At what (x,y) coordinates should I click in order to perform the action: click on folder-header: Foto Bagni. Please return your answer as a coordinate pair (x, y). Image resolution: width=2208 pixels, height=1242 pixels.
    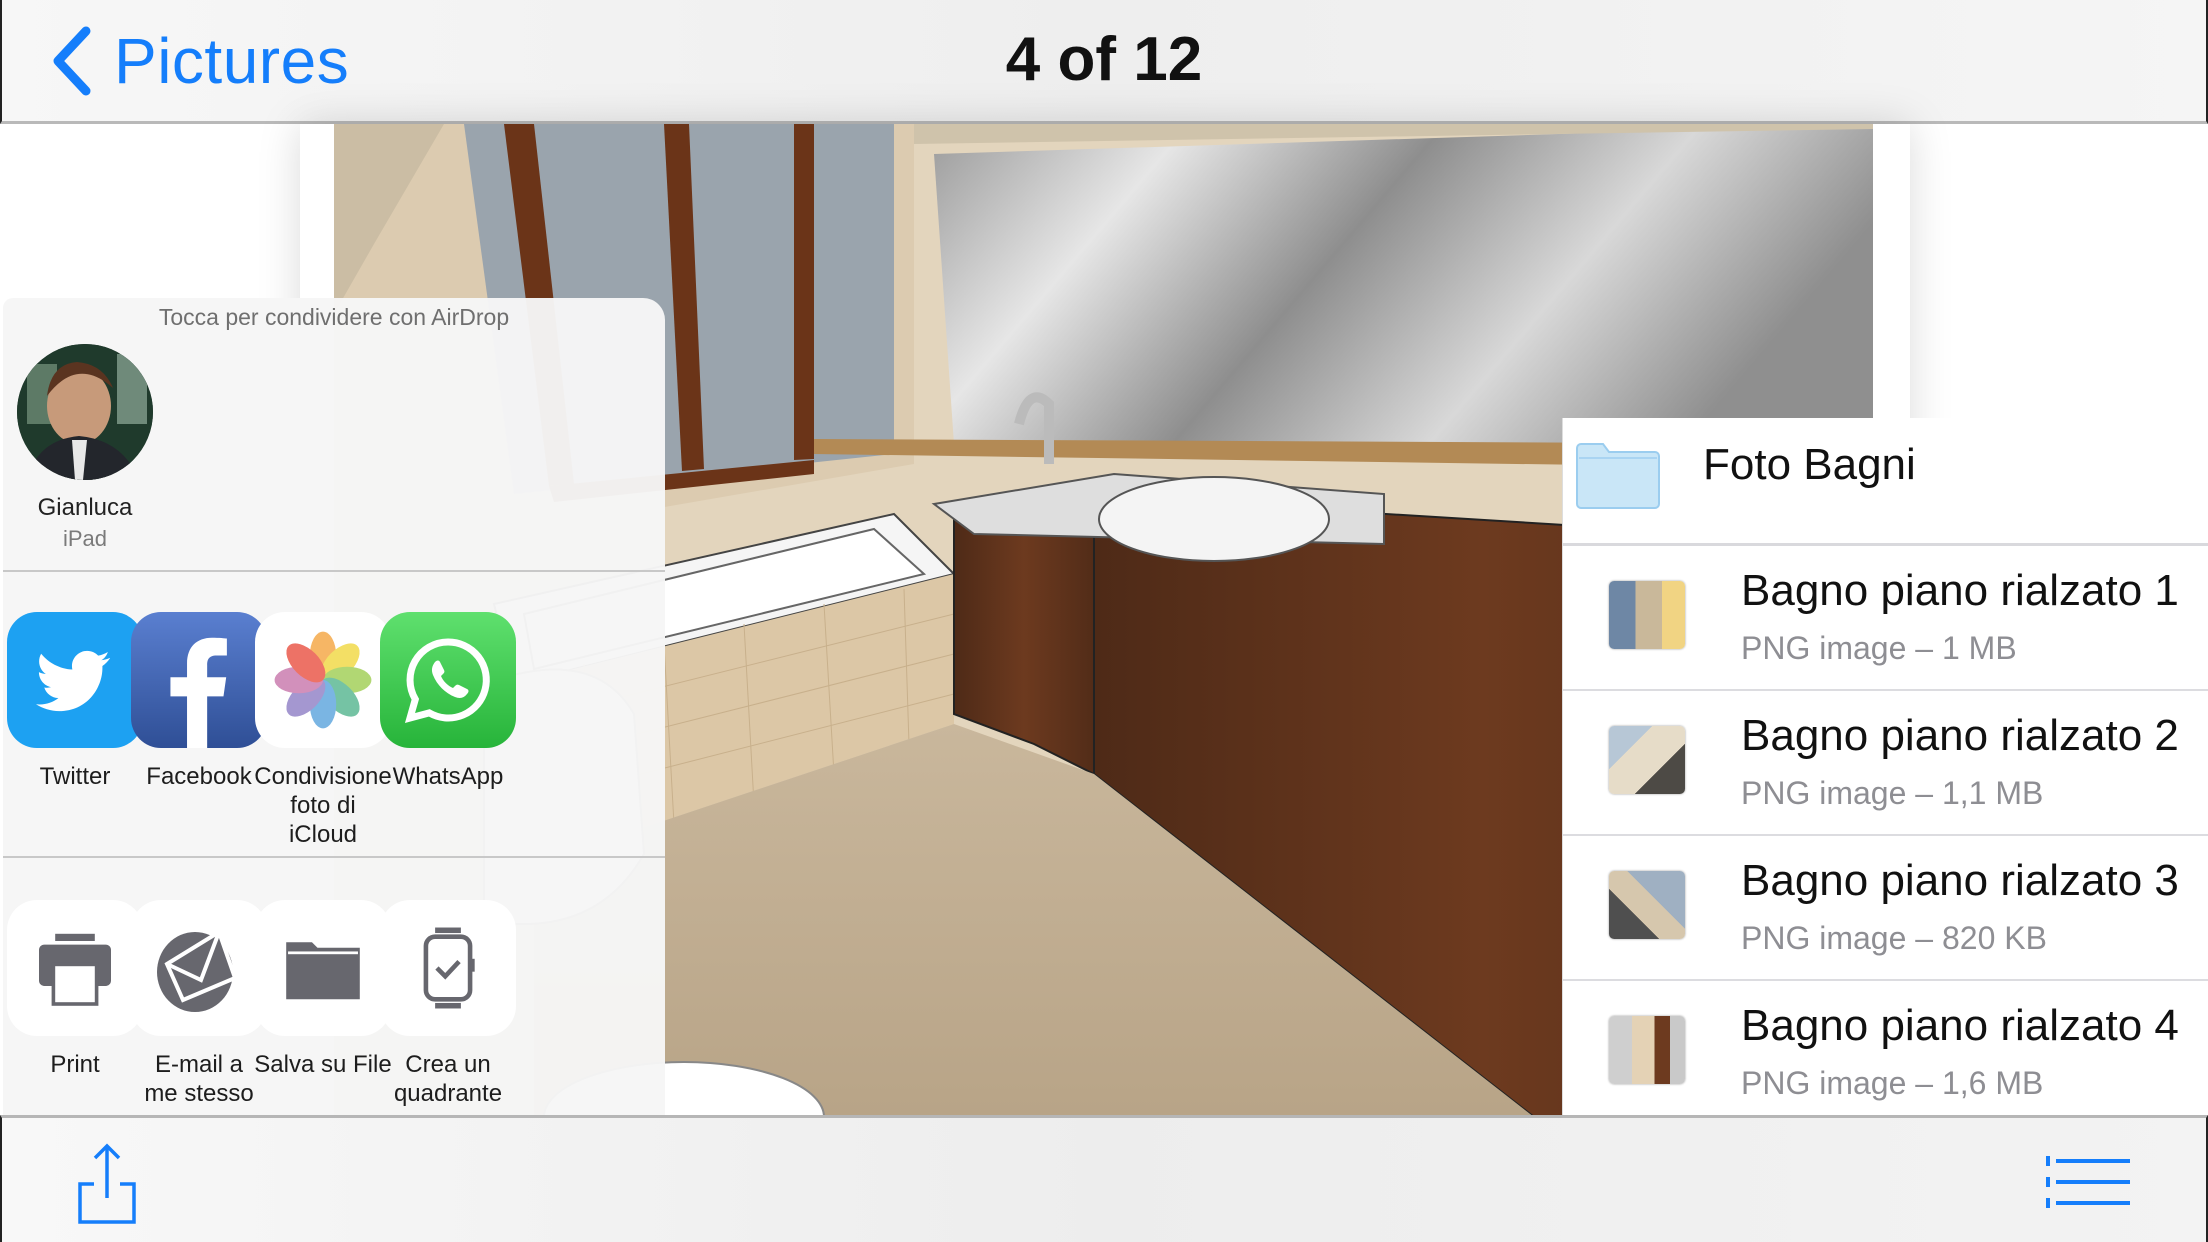
    Looking at the image, I should click on (1885, 482).